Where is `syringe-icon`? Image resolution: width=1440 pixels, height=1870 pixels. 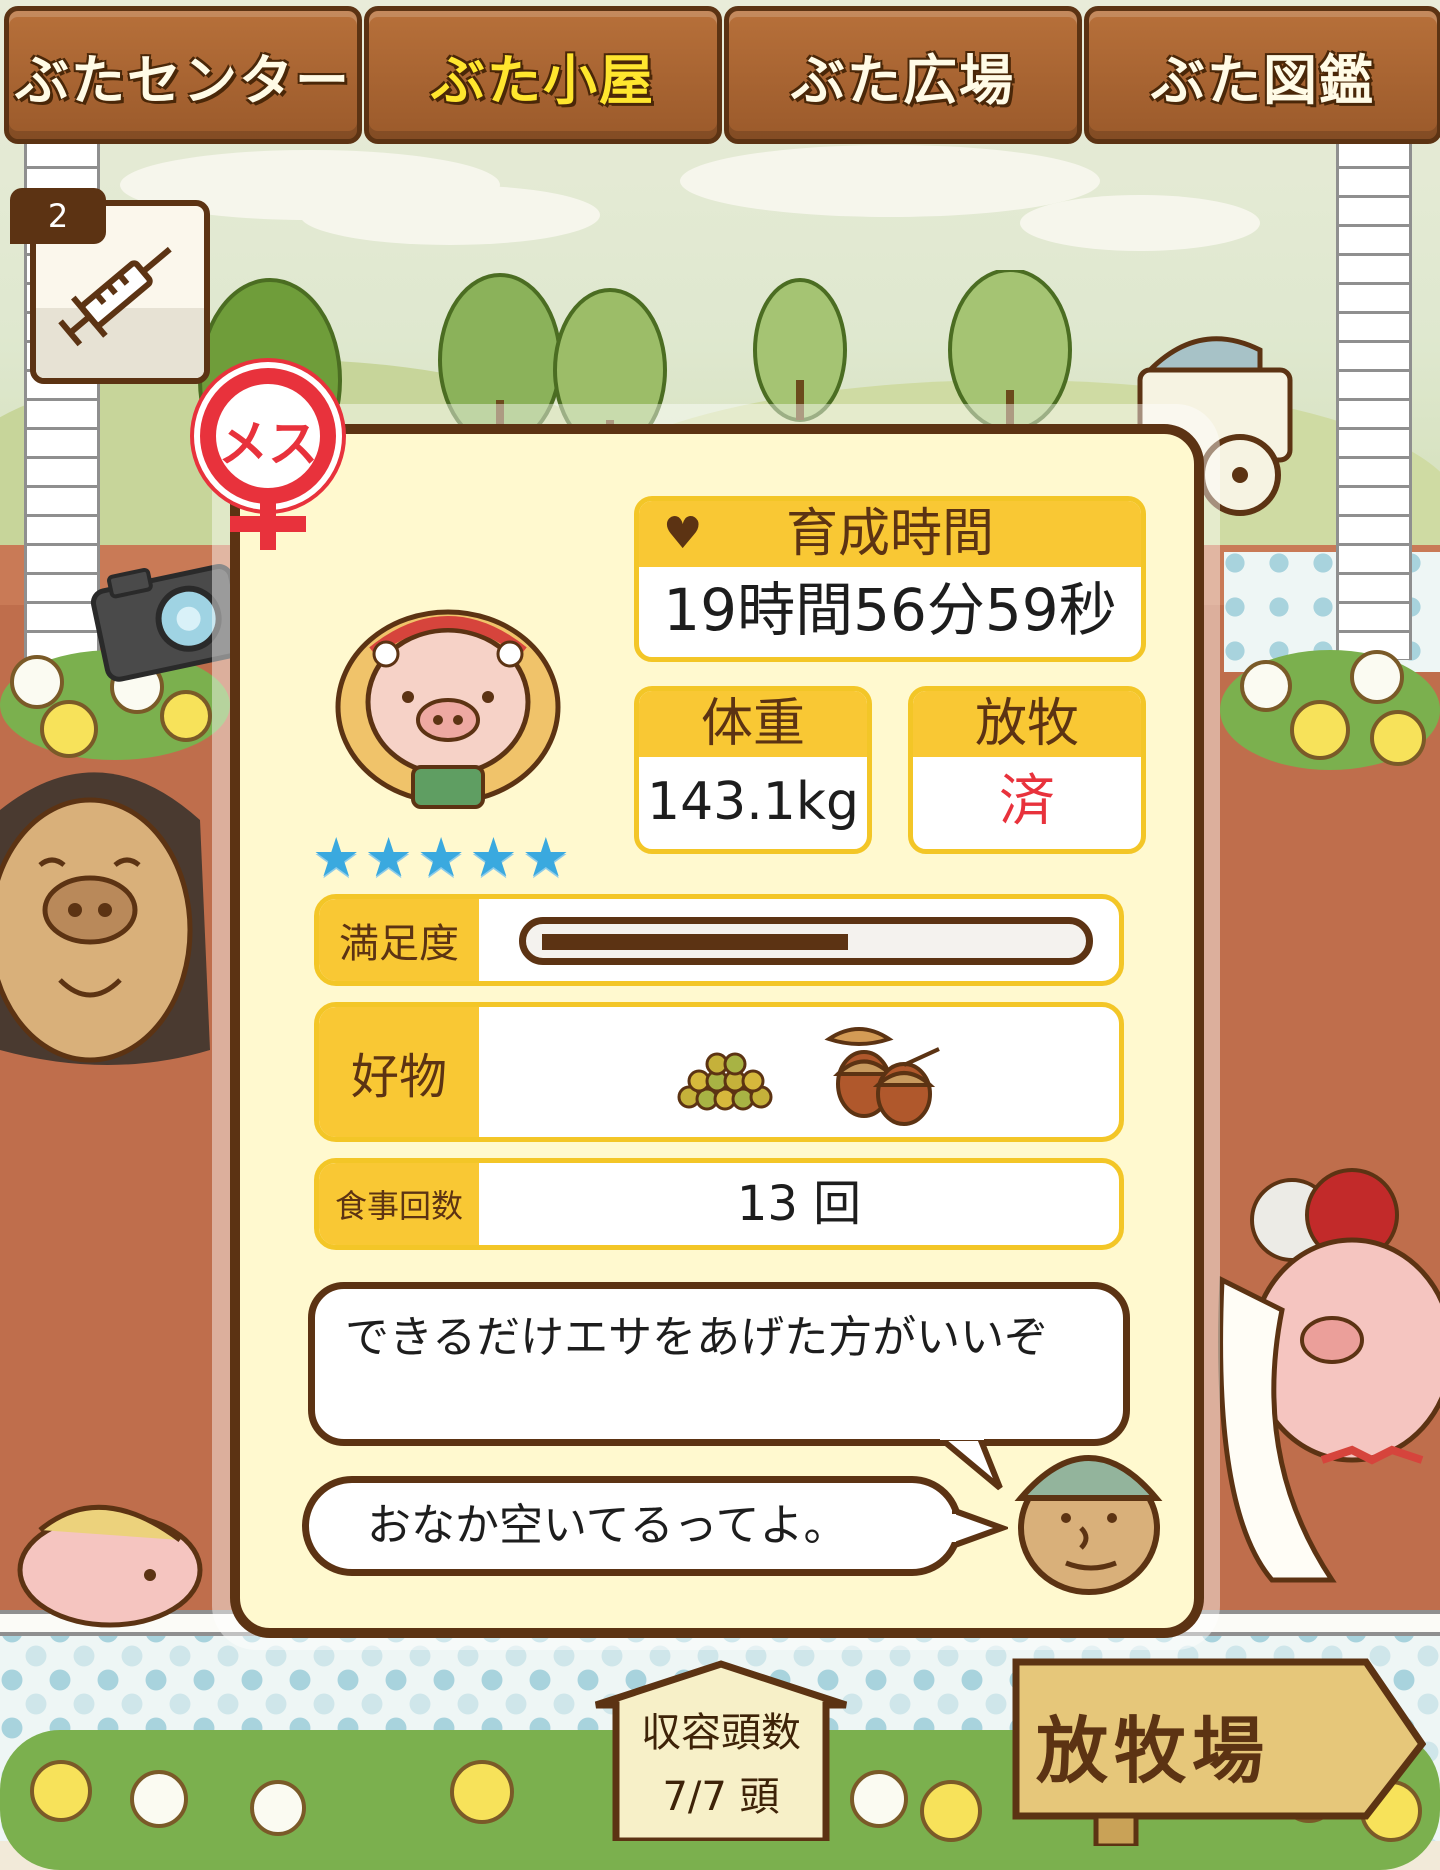 syringe-icon is located at coordinates (115, 296).